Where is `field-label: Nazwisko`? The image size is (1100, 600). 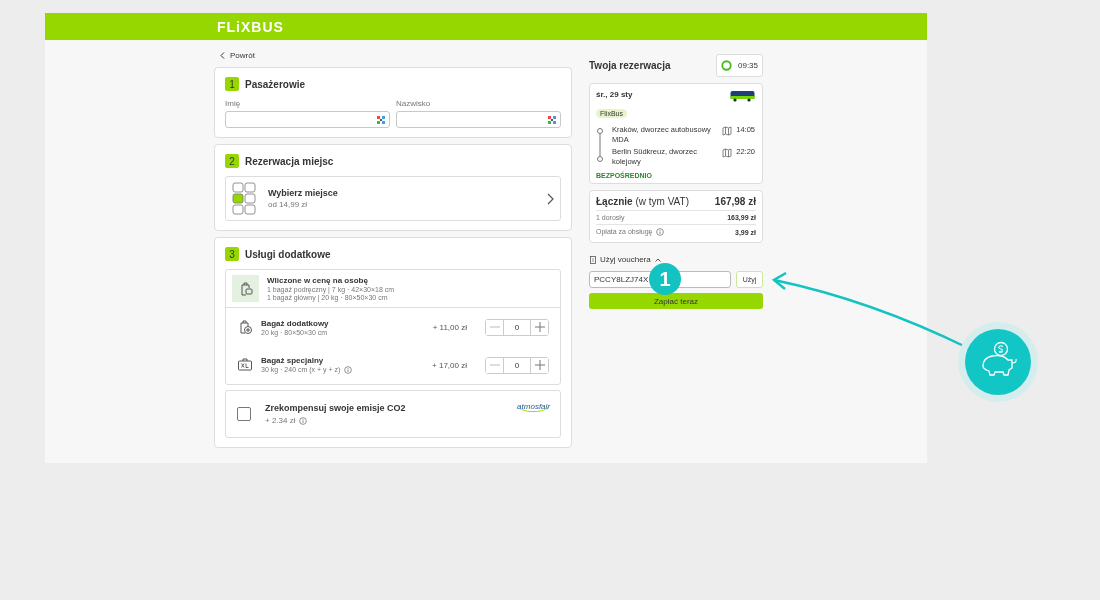 field-label: Nazwisko is located at coordinates (414, 103).